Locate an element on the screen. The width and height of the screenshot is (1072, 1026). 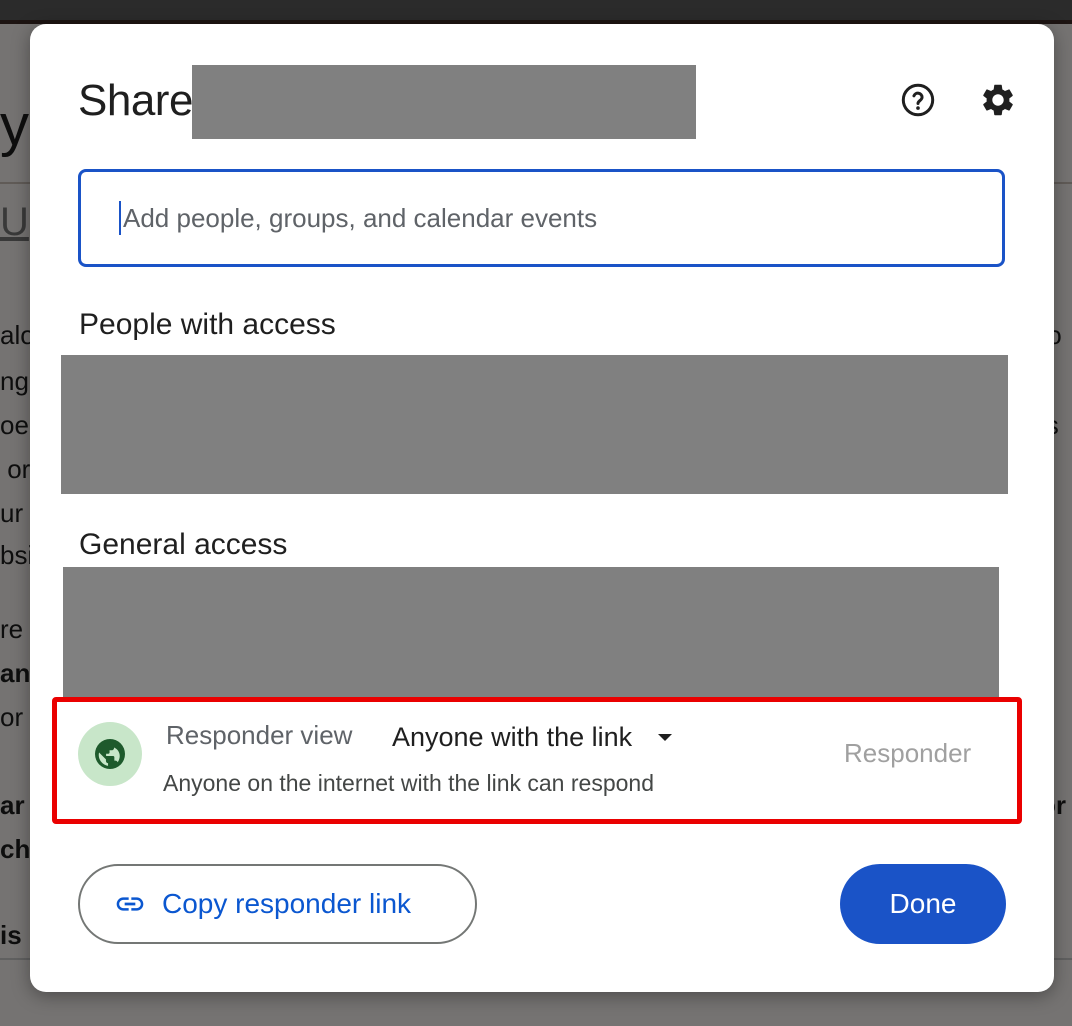
help-button is located at coordinates (918, 100).